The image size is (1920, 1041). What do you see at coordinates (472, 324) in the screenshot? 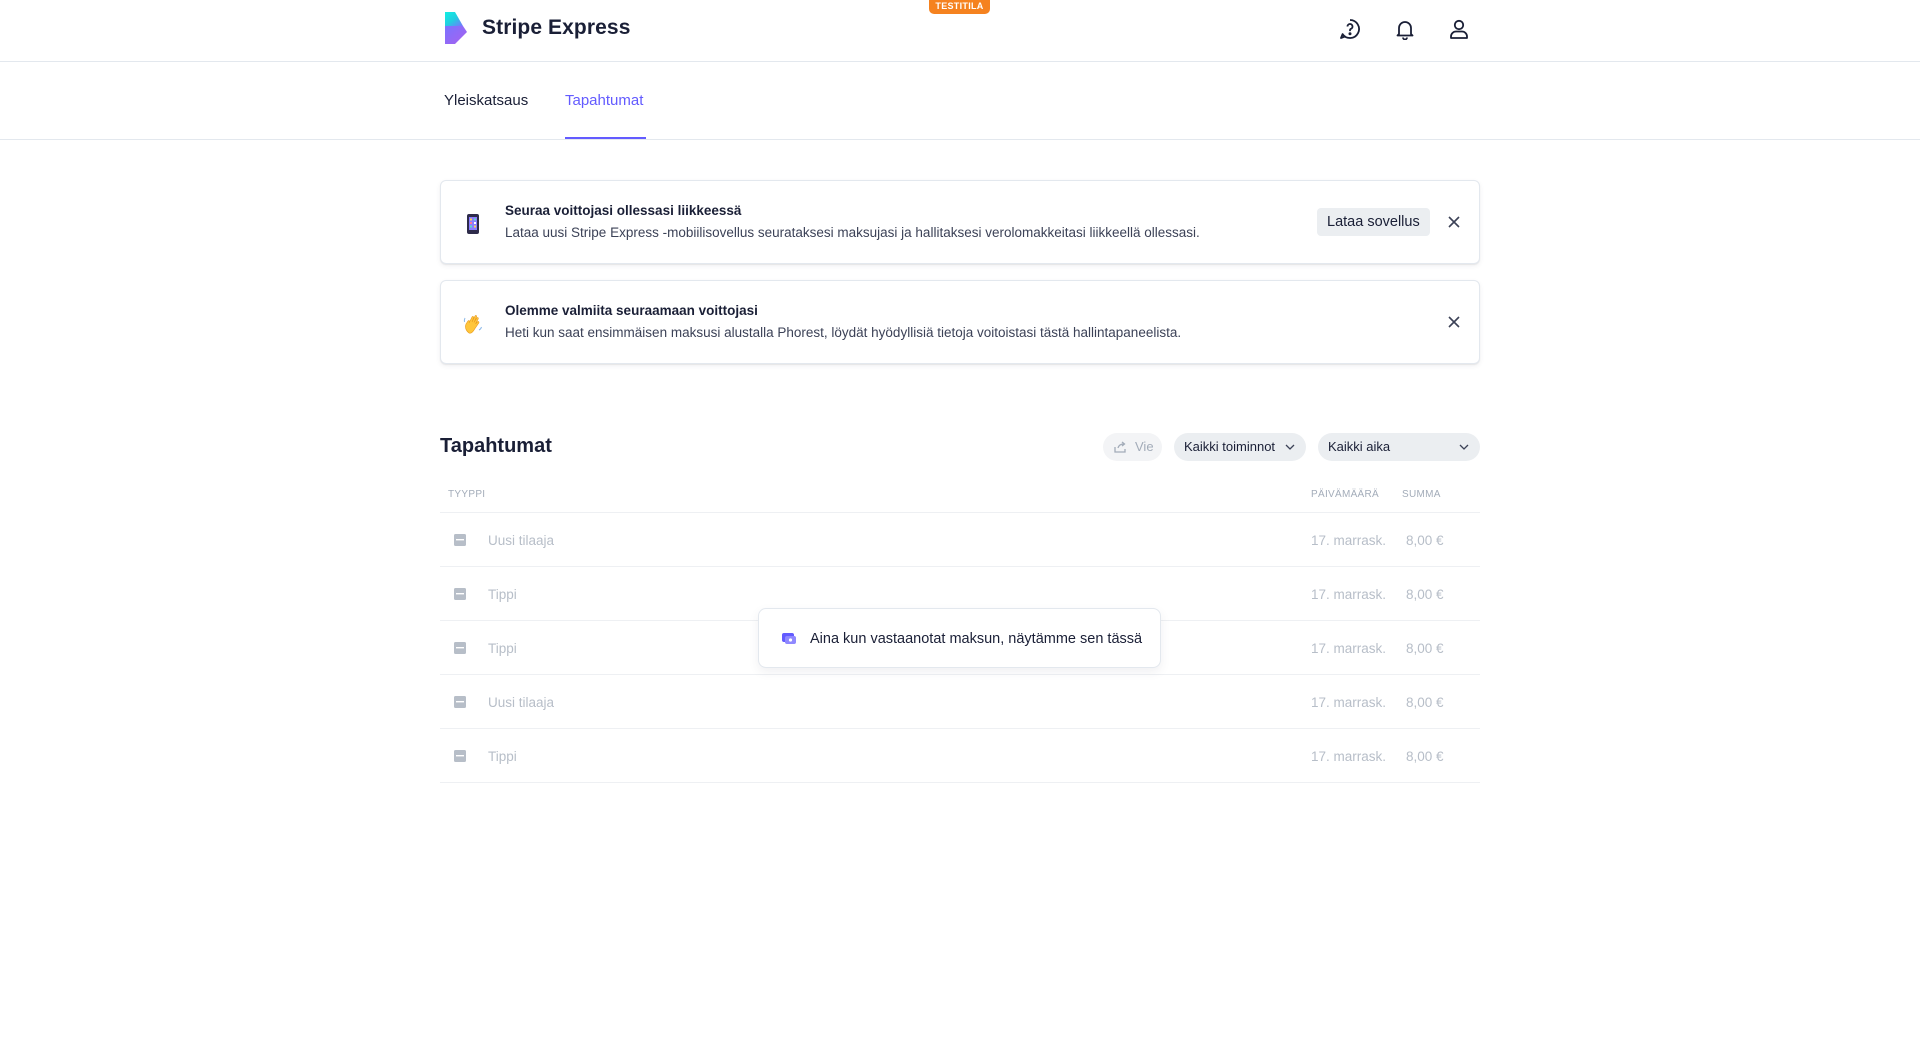
I see `waving-hand-icon` at bounding box center [472, 324].